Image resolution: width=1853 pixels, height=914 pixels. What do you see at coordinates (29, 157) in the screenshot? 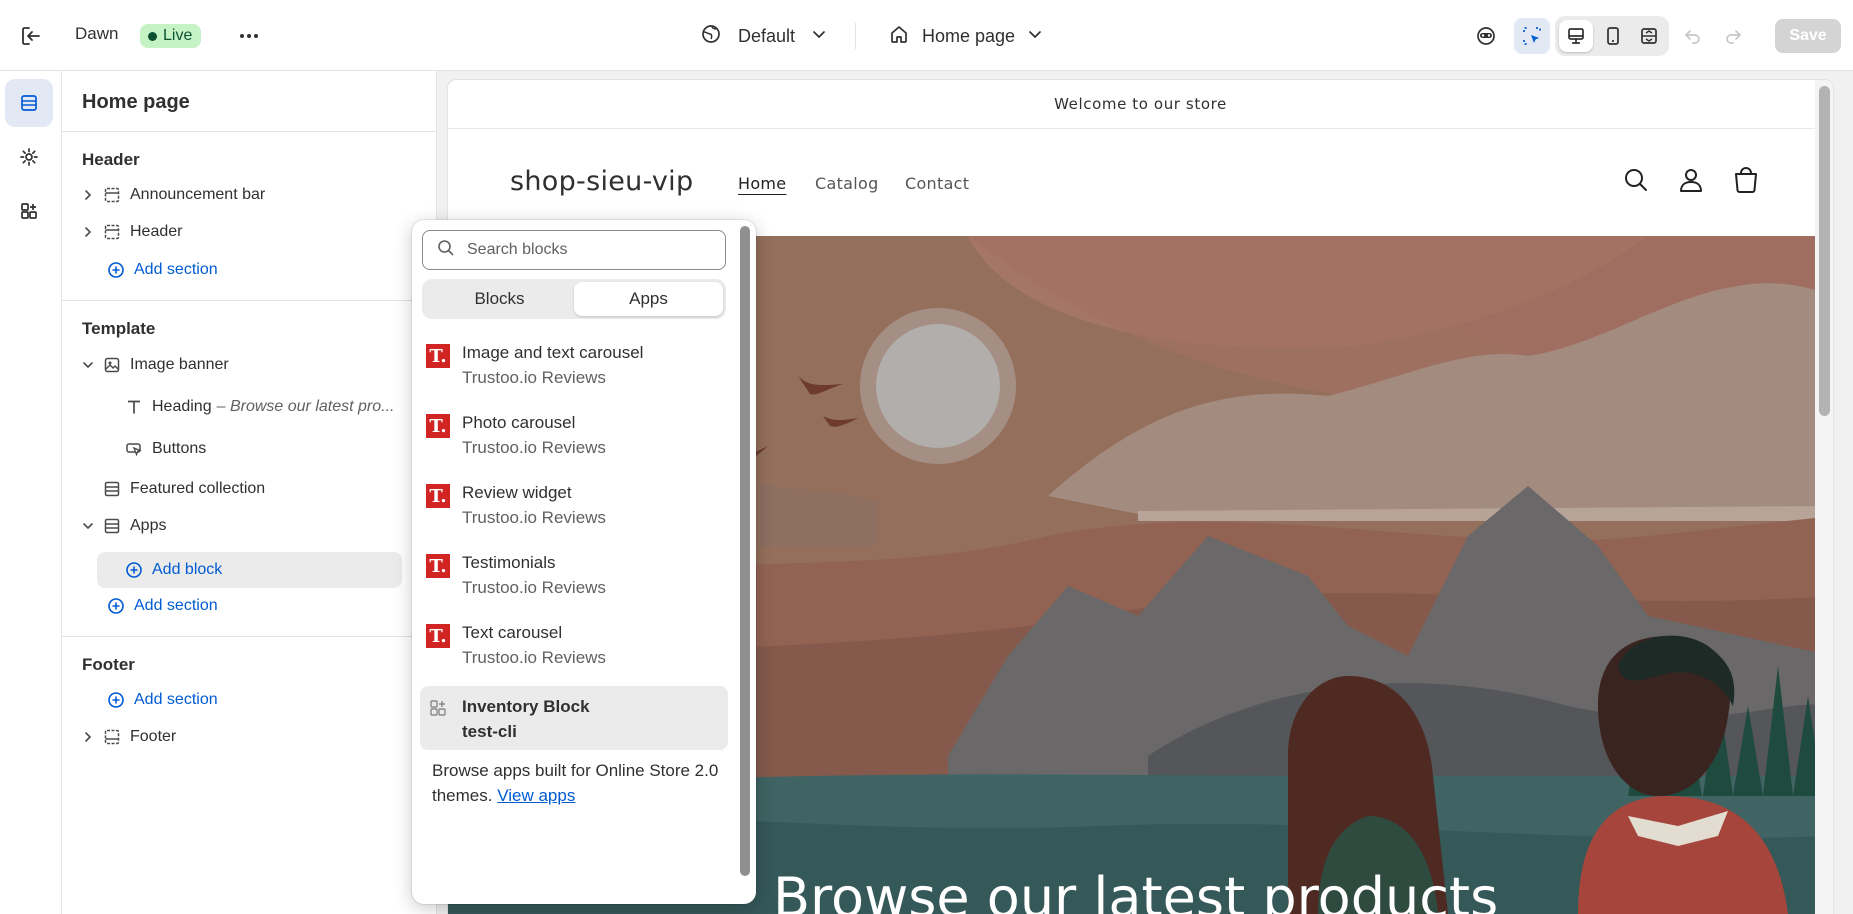
I see `theme-settings-icon` at bounding box center [29, 157].